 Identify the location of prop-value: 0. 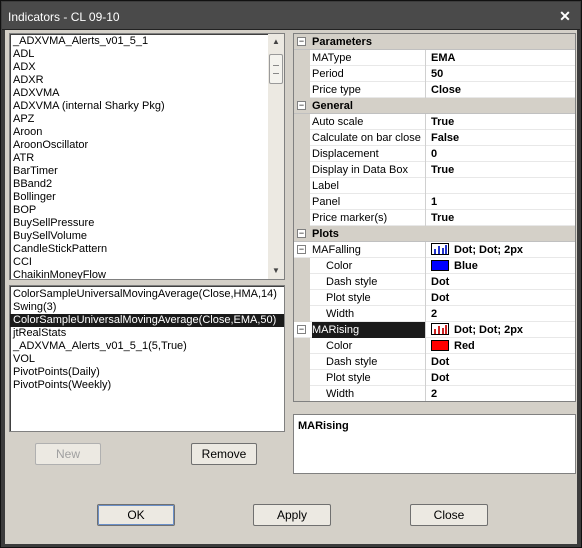
(434, 154).